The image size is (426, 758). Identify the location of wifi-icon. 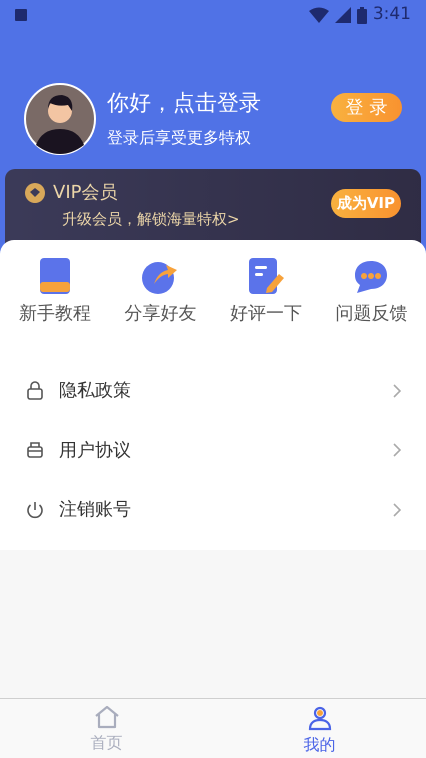
(318, 15).